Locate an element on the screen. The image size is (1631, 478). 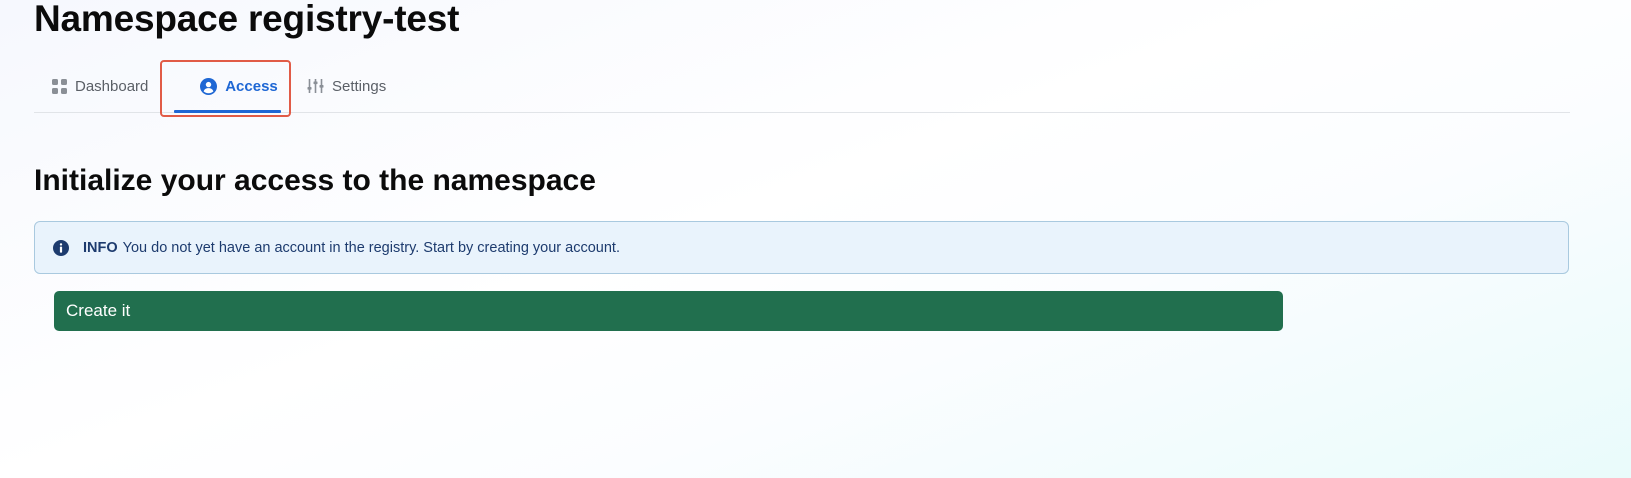
create-account-button: Create it is located at coordinates (668, 311).